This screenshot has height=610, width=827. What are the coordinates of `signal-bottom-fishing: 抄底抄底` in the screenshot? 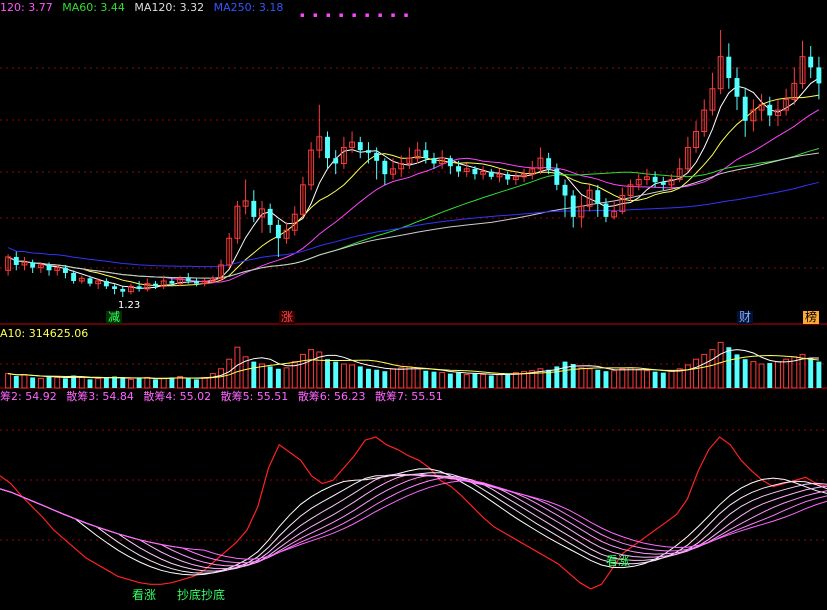 It's located at (201, 595).